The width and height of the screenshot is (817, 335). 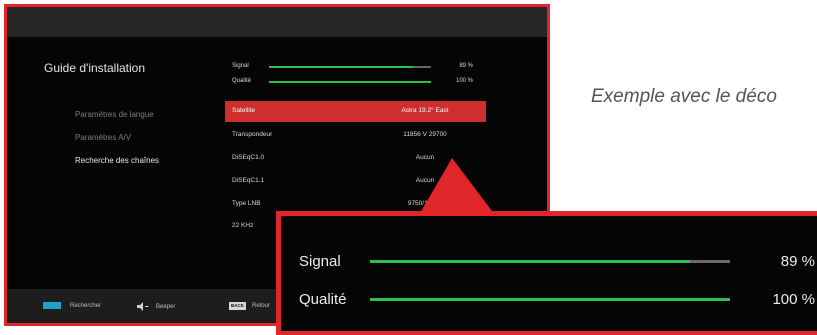 What do you see at coordinates (261, 306) in the screenshot?
I see `hint-back-label: Retour` at bounding box center [261, 306].